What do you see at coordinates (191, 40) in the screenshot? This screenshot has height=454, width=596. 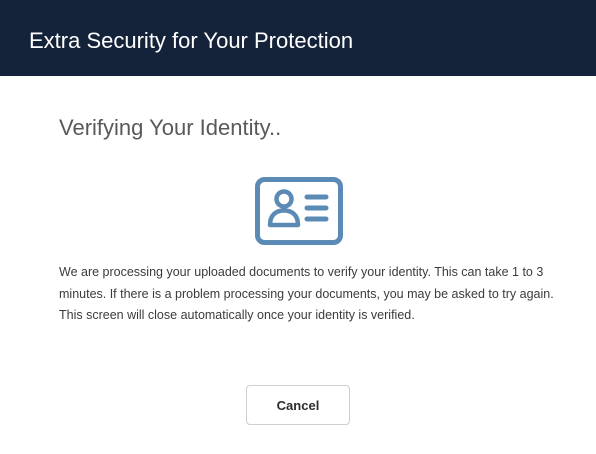 I see `dialog-header-title: Extra Security for Your Protection` at bounding box center [191, 40].